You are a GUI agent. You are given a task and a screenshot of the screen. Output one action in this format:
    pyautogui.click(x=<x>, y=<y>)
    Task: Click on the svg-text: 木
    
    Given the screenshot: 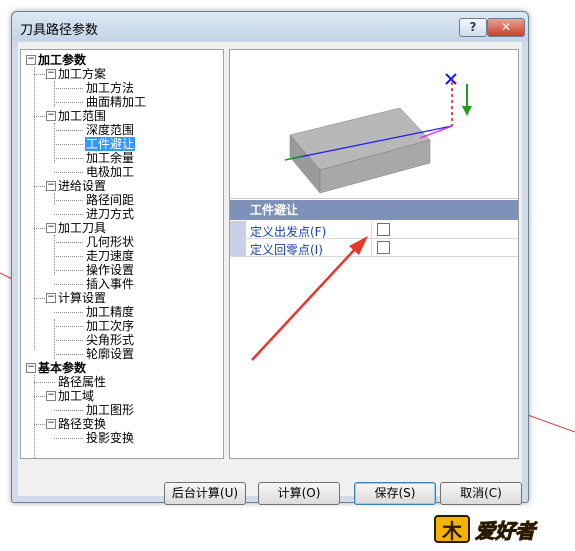 What is the action you would take?
    pyautogui.click(x=452, y=531)
    